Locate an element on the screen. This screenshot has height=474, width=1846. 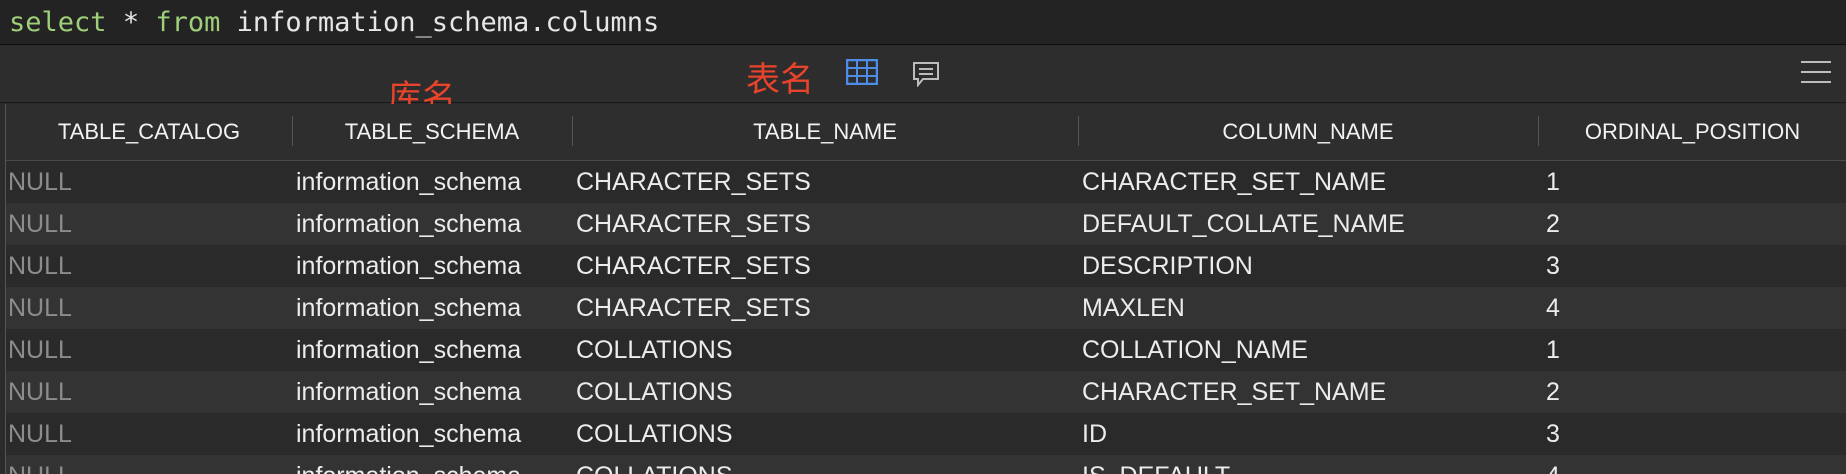
cell-column-name: DESCRIPTION is located at coordinates (1308, 266).